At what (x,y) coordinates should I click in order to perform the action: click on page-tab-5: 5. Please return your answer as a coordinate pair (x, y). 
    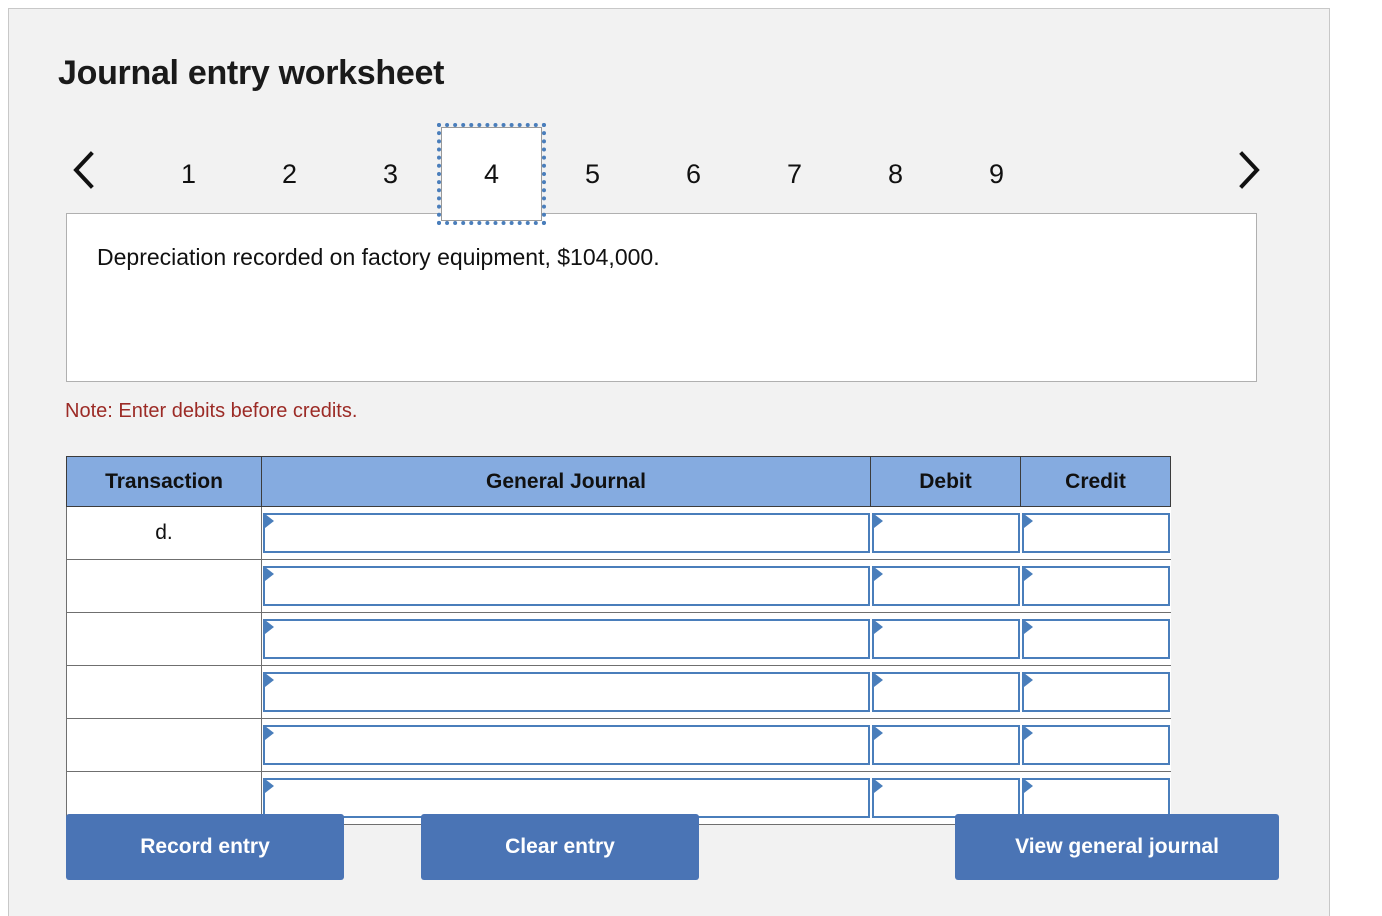
    Looking at the image, I should click on (592, 174).